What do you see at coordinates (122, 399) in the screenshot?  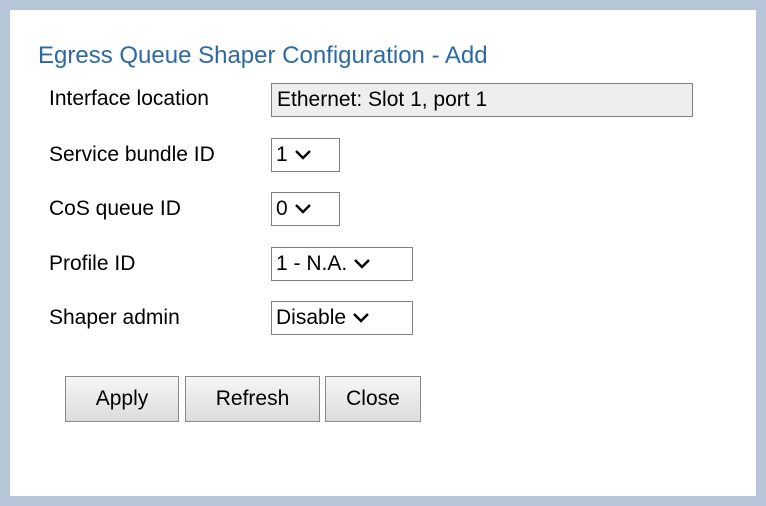 I see `apply-button: Apply` at bounding box center [122, 399].